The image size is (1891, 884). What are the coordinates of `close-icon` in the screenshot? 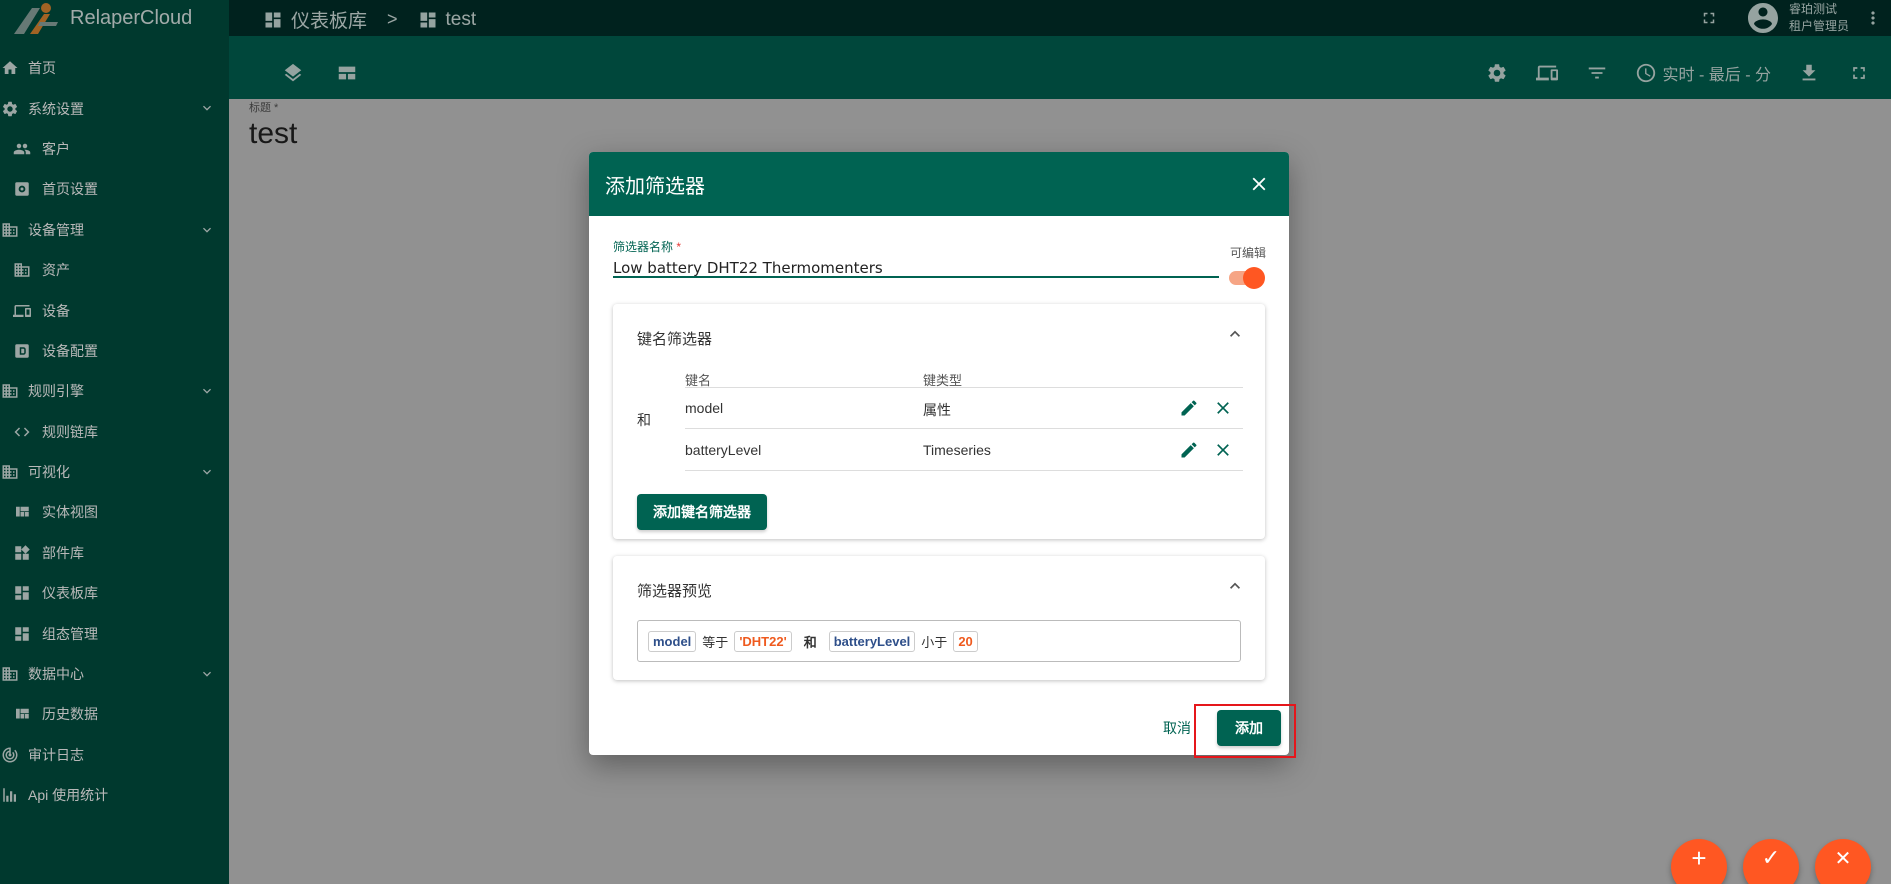 It's located at (1259, 184).